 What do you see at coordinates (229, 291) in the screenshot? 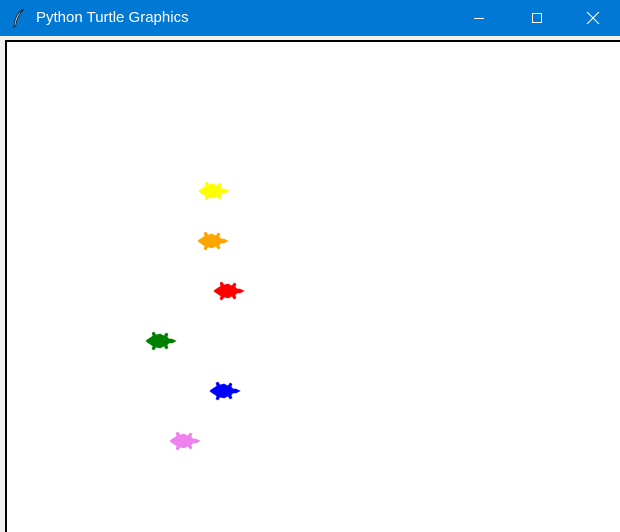
I see `turtle-red` at bounding box center [229, 291].